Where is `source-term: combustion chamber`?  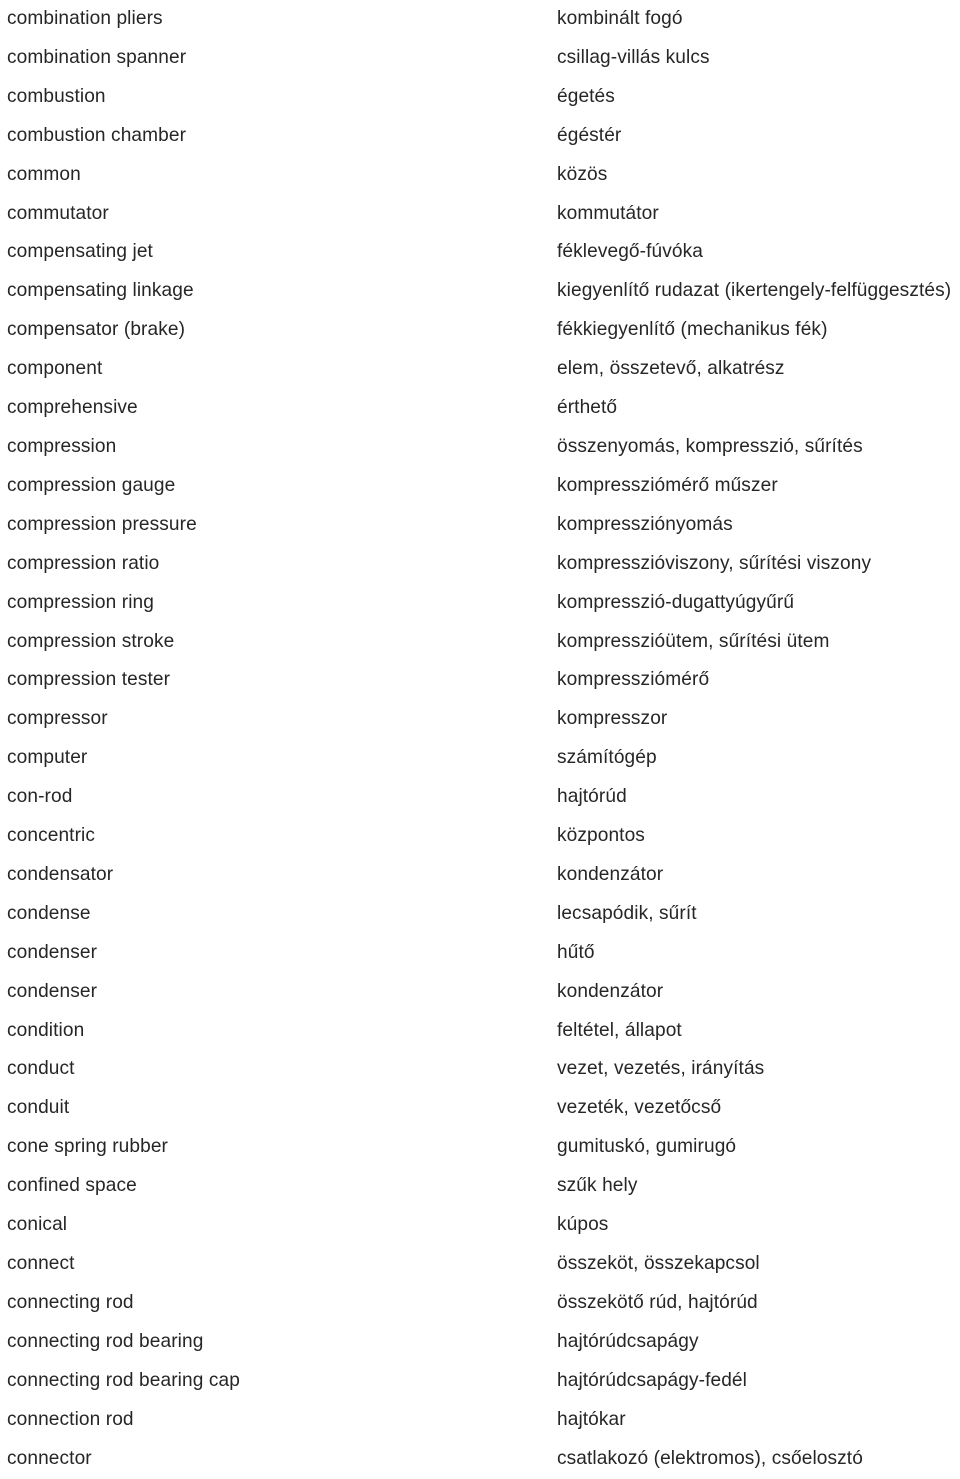 source-term: combustion chamber is located at coordinates (97, 135).